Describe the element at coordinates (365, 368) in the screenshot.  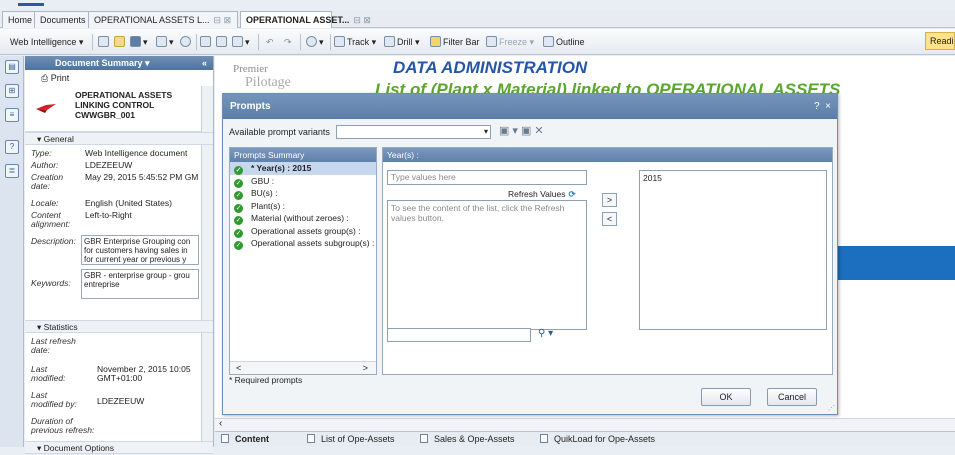
I see `scroll-right-icon: >` at that location.